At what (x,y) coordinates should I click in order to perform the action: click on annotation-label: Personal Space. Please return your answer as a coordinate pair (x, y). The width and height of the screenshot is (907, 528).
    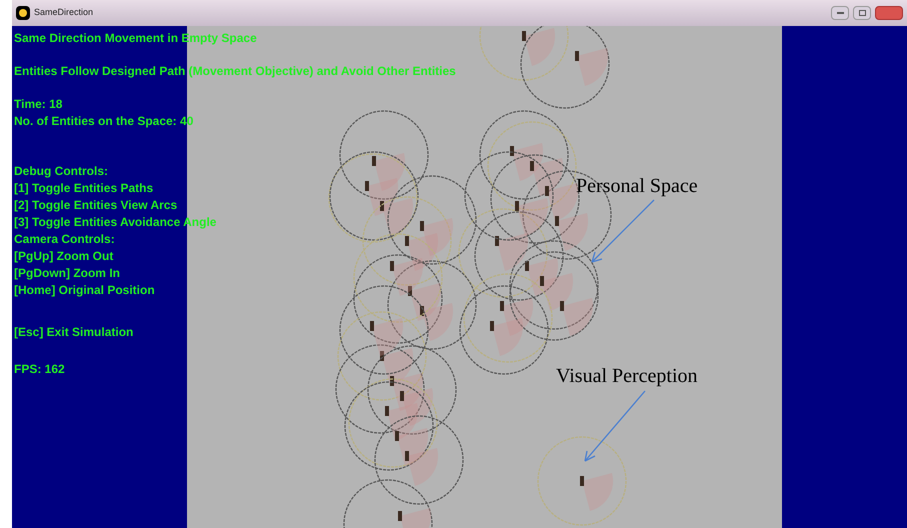
    Looking at the image, I should click on (637, 186).